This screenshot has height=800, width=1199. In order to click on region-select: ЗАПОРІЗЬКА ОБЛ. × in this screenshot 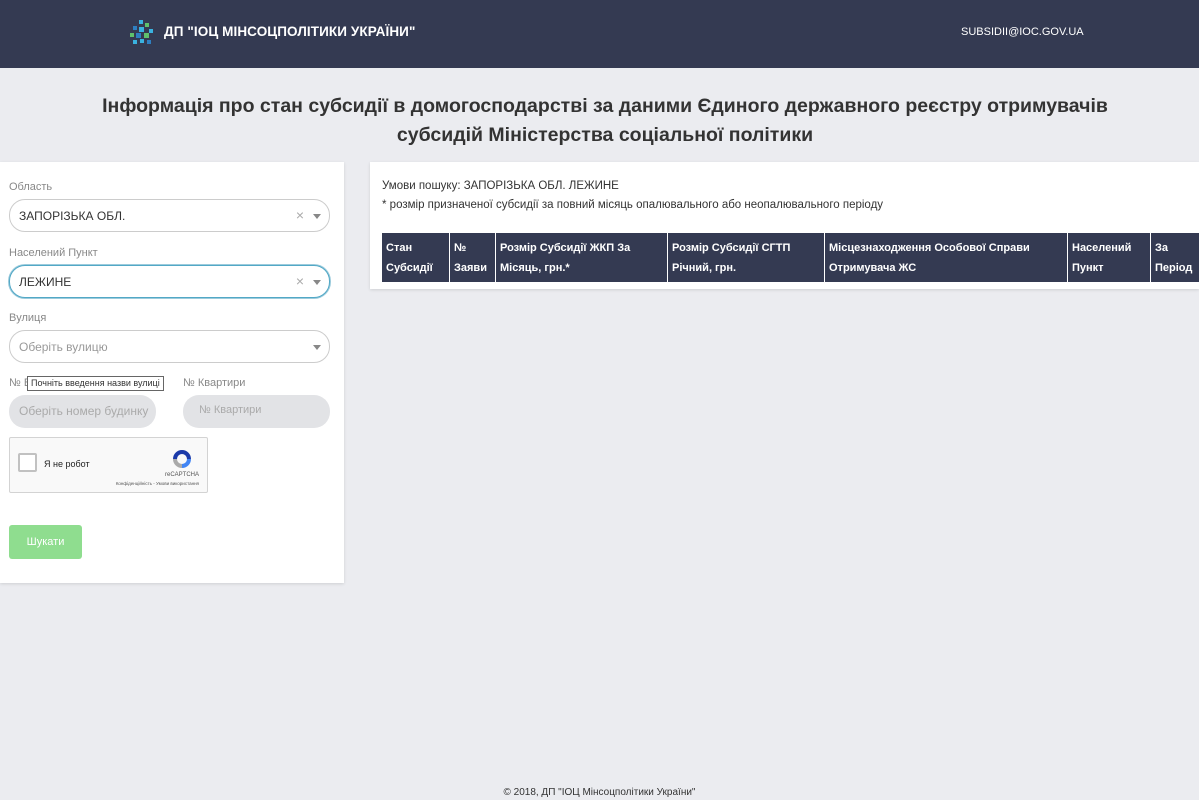, I will do `click(169, 215)`.